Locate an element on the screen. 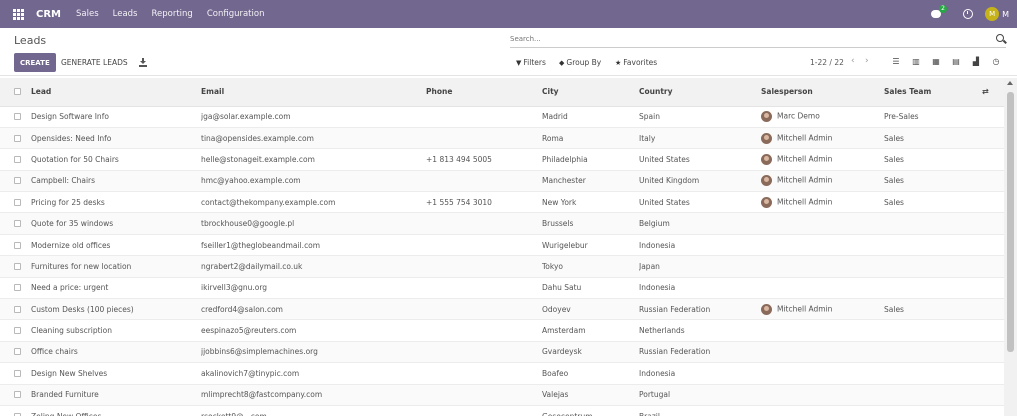 The width and height of the screenshot is (1017, 416). search-icon is located at coordinates (1000, 38).